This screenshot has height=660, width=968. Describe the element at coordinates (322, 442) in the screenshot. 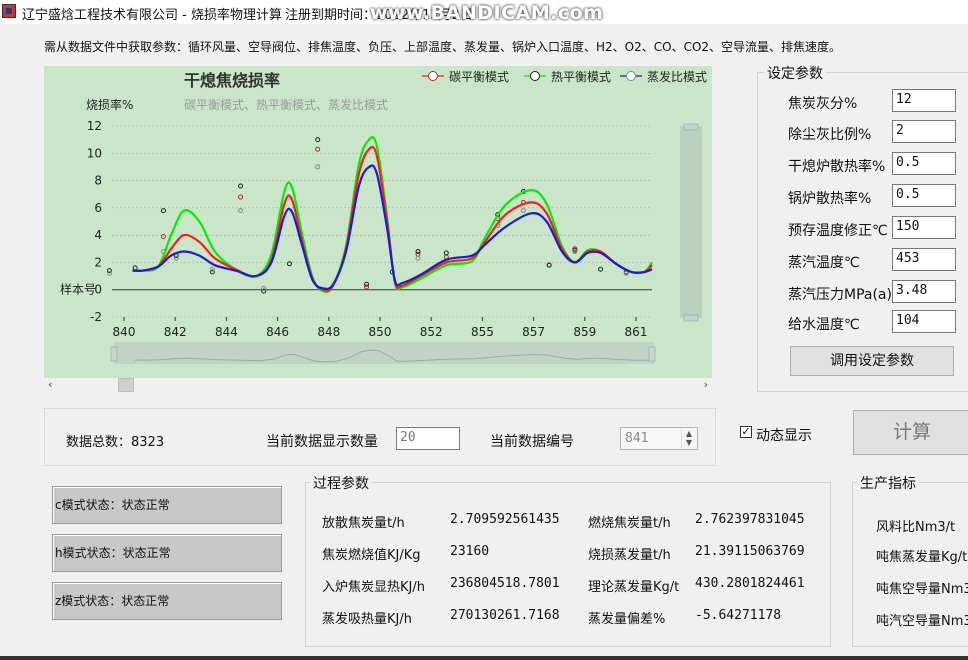

I see `display-count-label: 当前数据显示数量` at that location.